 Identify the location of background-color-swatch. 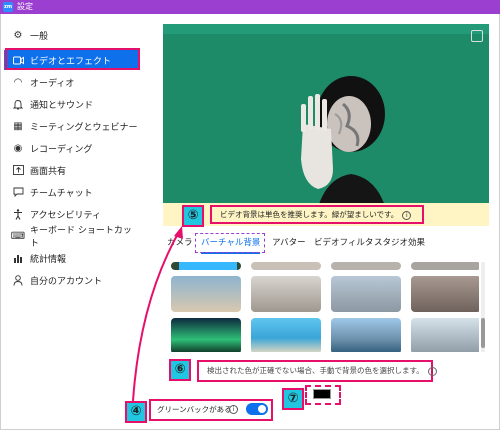
(322, 394).